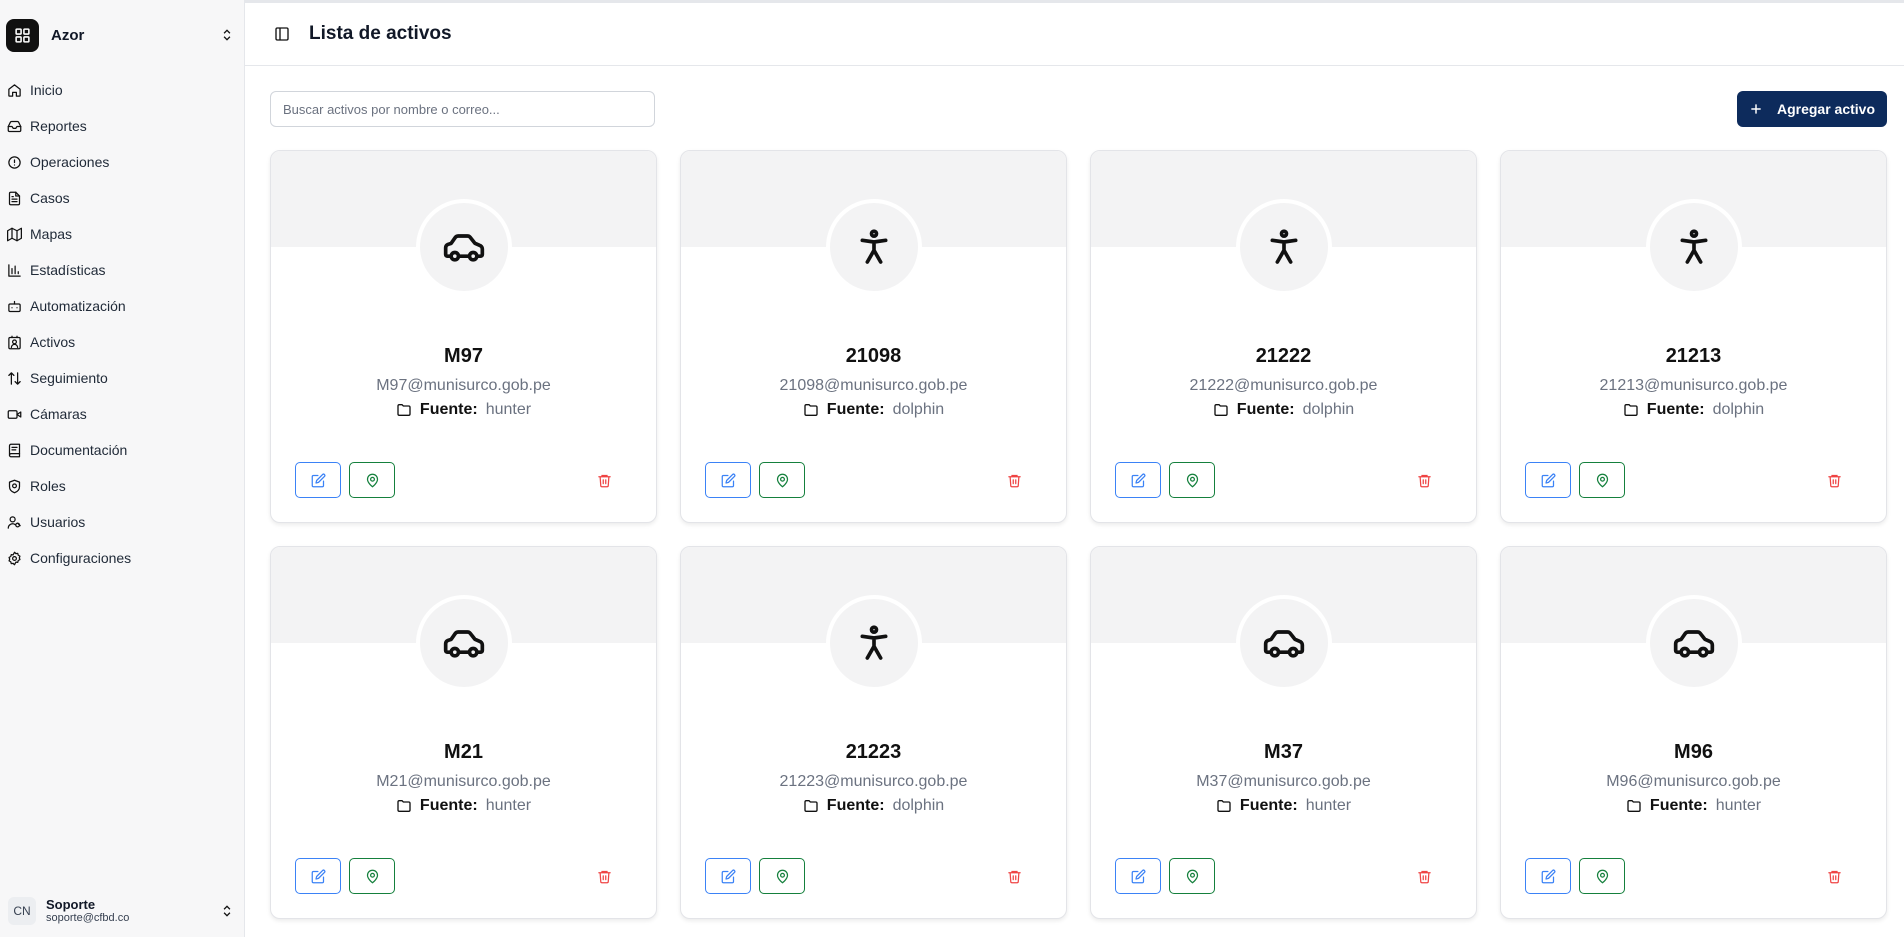 Image resolution: width=1904 pixels, height=937 pixels. I want to click on sidebar-item-label: Cámaras, so click(58, 414).